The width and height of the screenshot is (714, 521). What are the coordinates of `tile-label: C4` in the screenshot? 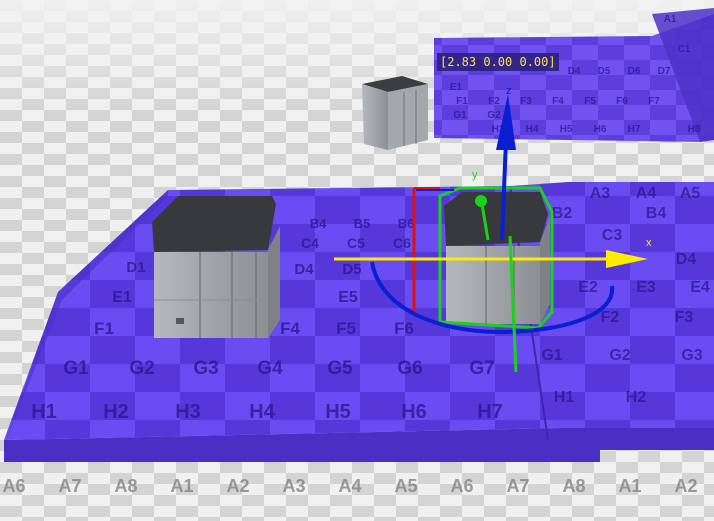 It's located at (310, 243).